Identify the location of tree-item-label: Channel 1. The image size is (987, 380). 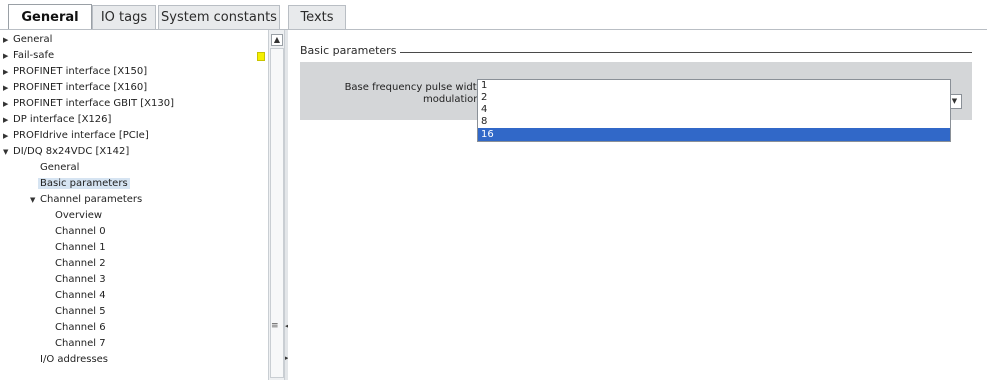
(80, 247).